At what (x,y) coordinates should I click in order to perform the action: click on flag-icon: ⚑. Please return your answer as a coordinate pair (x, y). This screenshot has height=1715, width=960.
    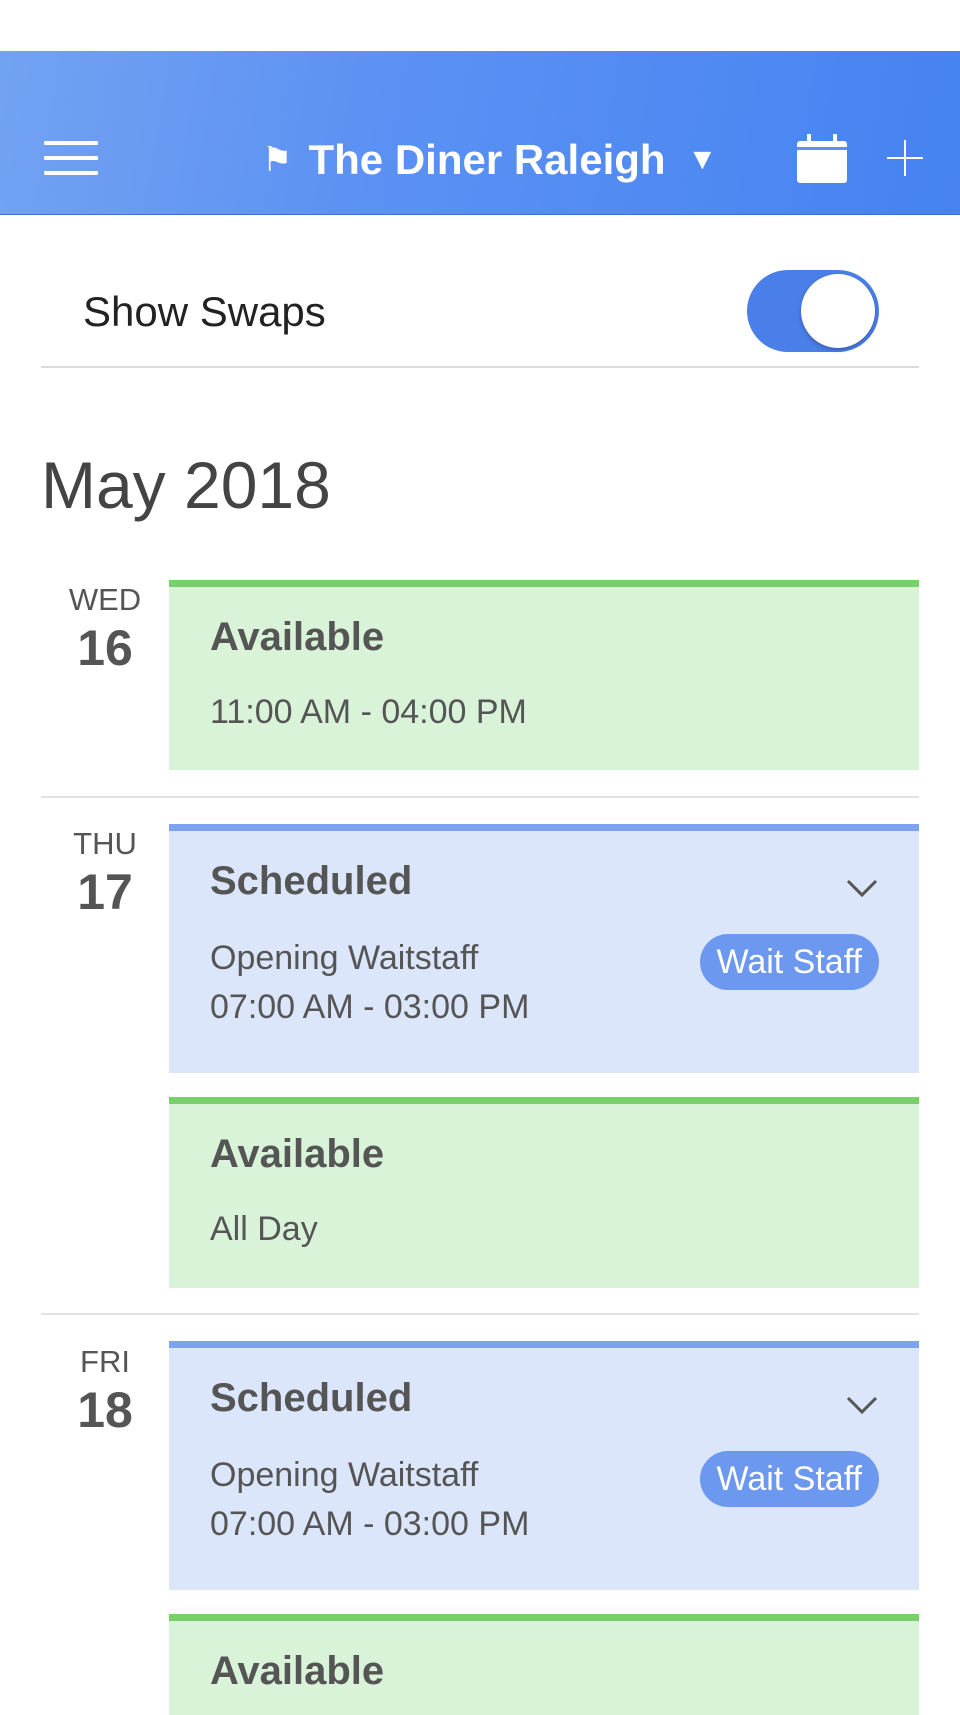
    Looking at the image, I should click on (277, 160).